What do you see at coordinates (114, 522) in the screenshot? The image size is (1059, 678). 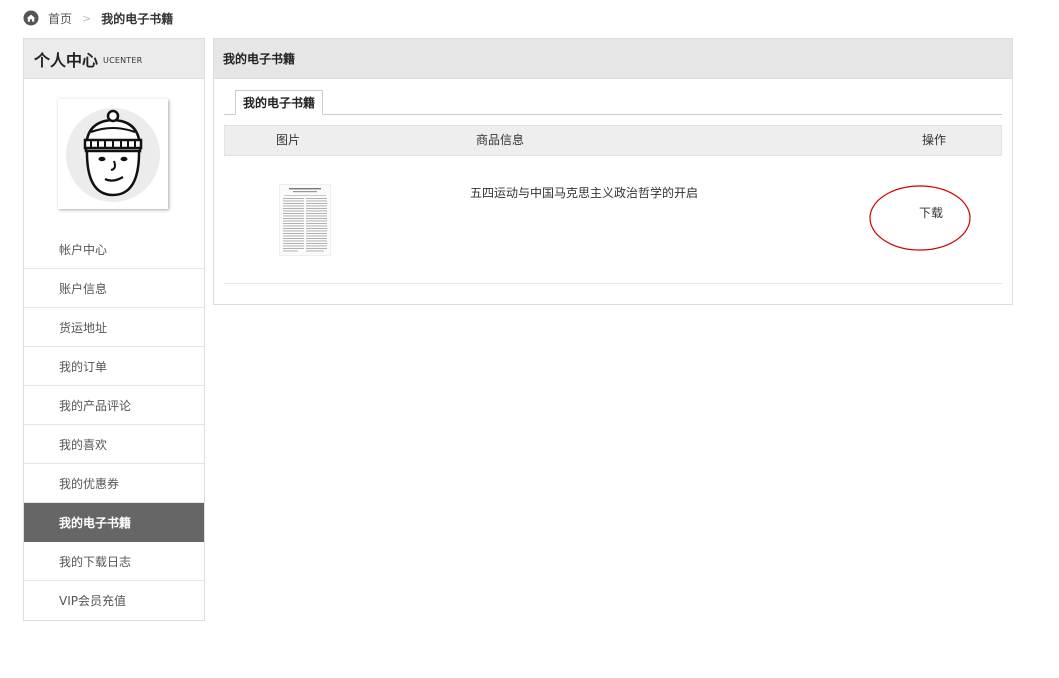 I see `sidebar-item-my-ebooks: 我的电子书籍` at bounding box center [114, 522].